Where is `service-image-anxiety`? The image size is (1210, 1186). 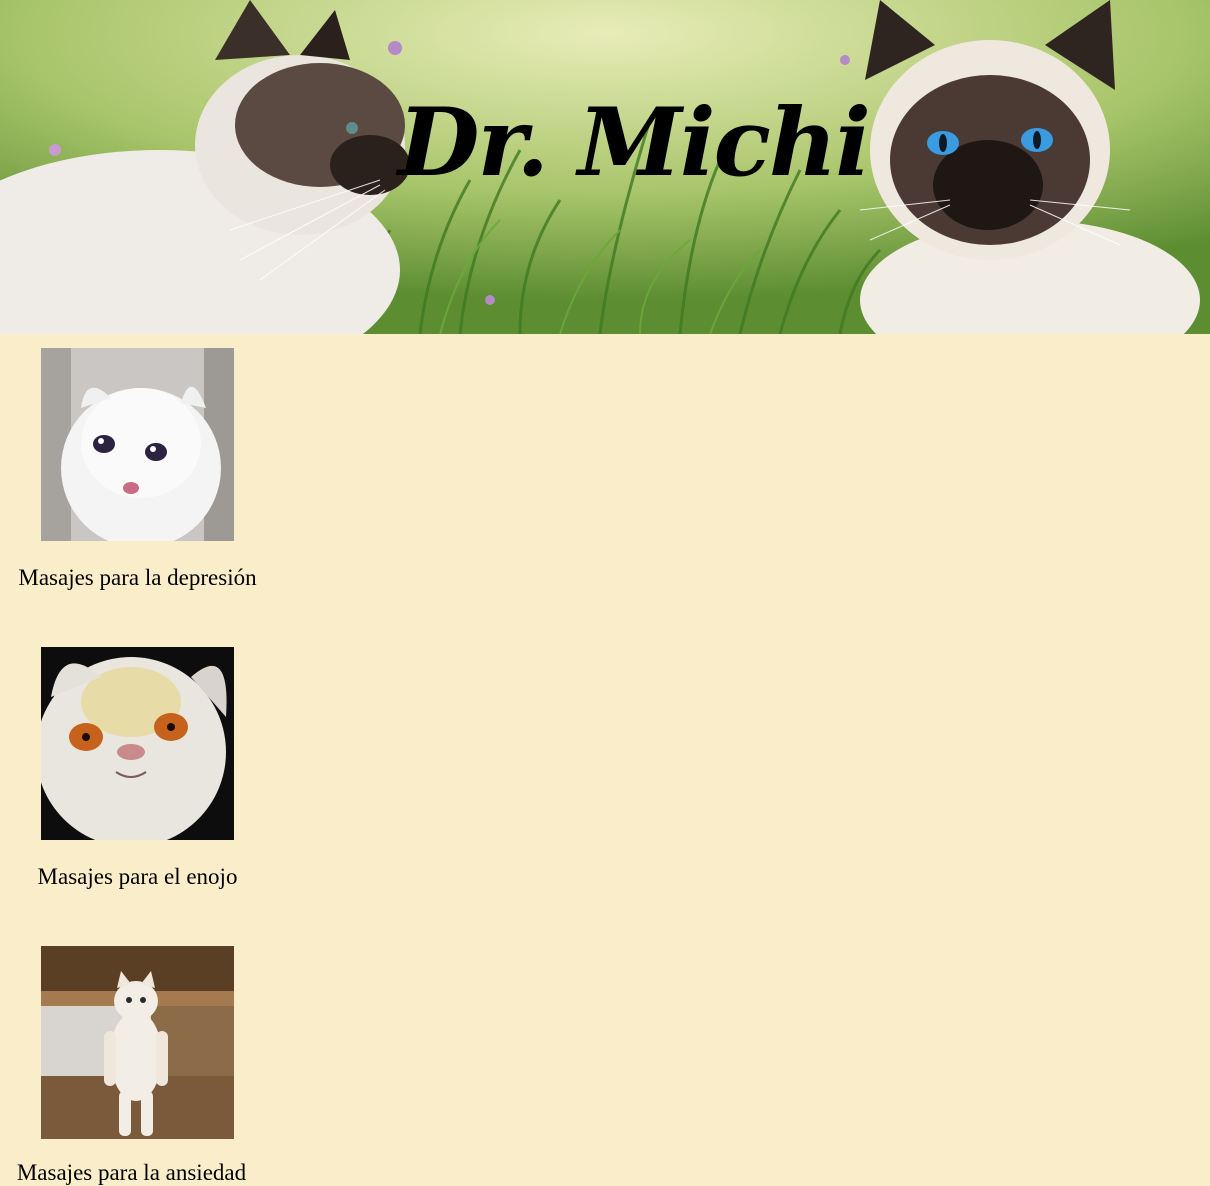 service-image-anxiety is located at coordinates (137, 1042).